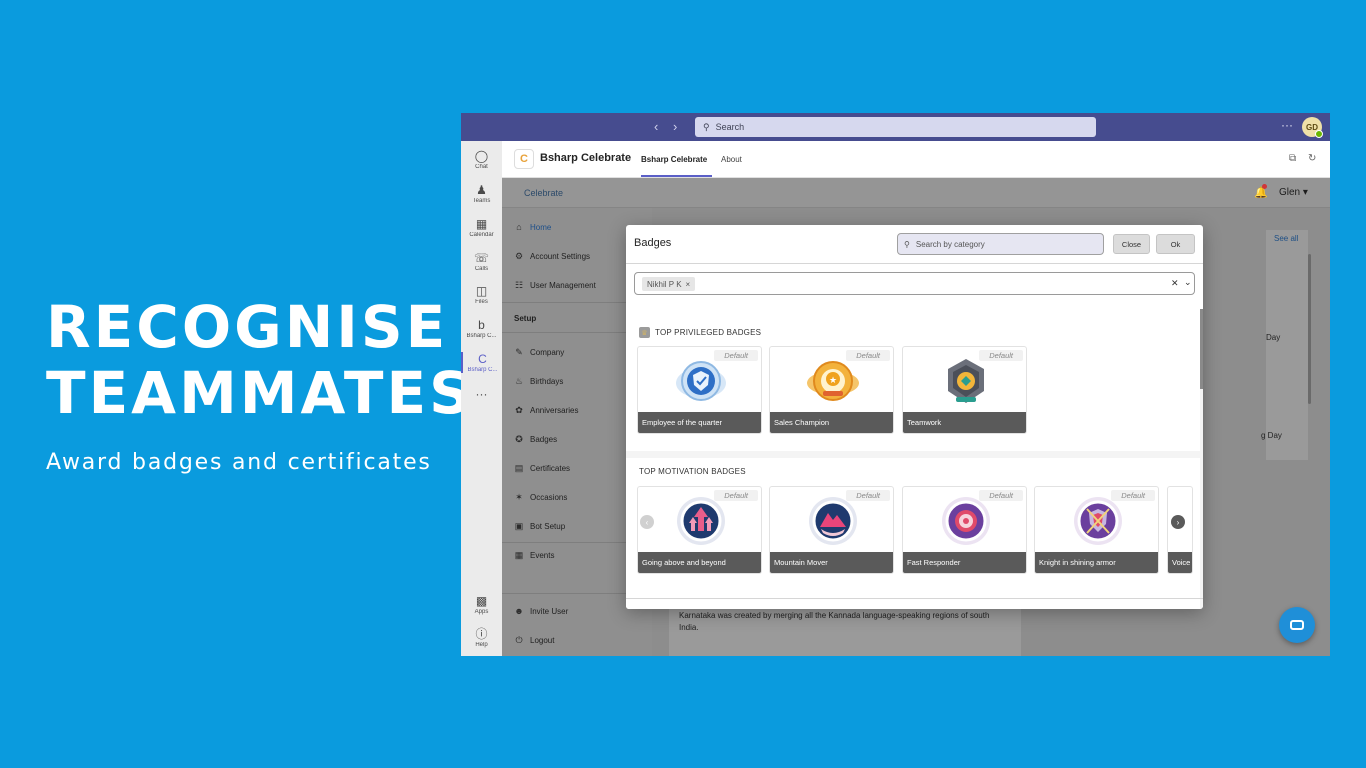  Describe the element at coordinates (1000, 244) in the screenshot. I see `category-search-input: ⚲ Search by category` at that location.